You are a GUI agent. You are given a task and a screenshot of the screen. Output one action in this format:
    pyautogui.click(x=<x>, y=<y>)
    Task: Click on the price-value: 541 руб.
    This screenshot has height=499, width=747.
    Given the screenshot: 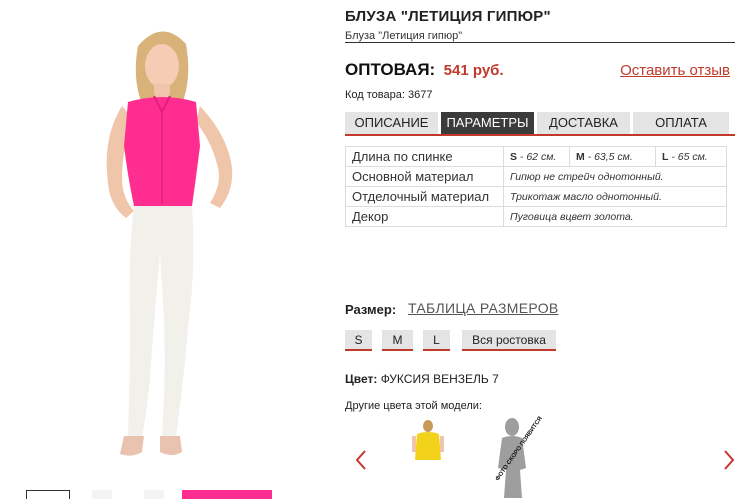 What is the action you would take?
    pyautogui.click(x=473, y=70)
    